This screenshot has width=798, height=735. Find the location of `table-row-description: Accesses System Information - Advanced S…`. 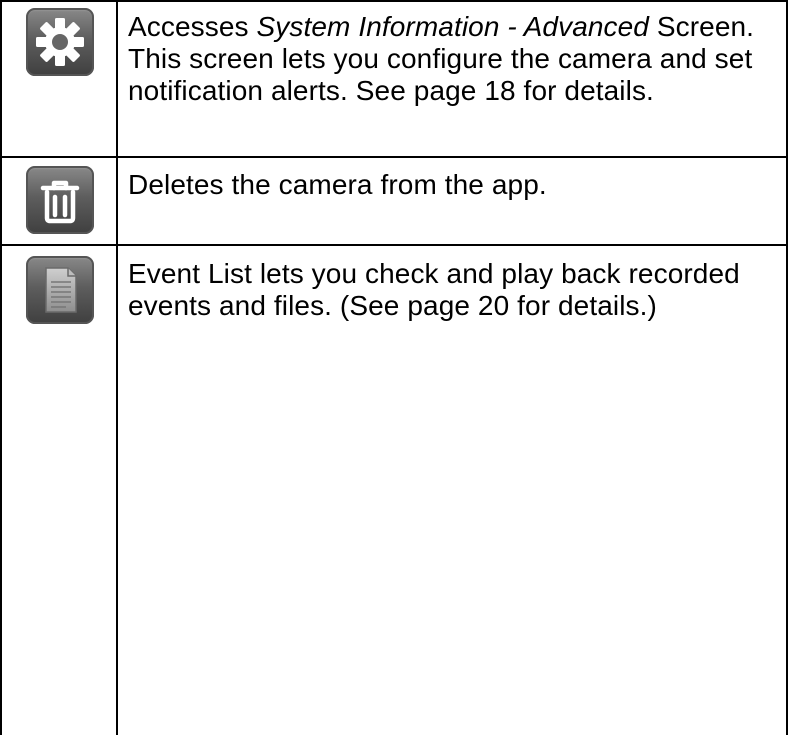

table-row-description: Accesses System Information - Advanced S… is located at coordinates (453, 59).